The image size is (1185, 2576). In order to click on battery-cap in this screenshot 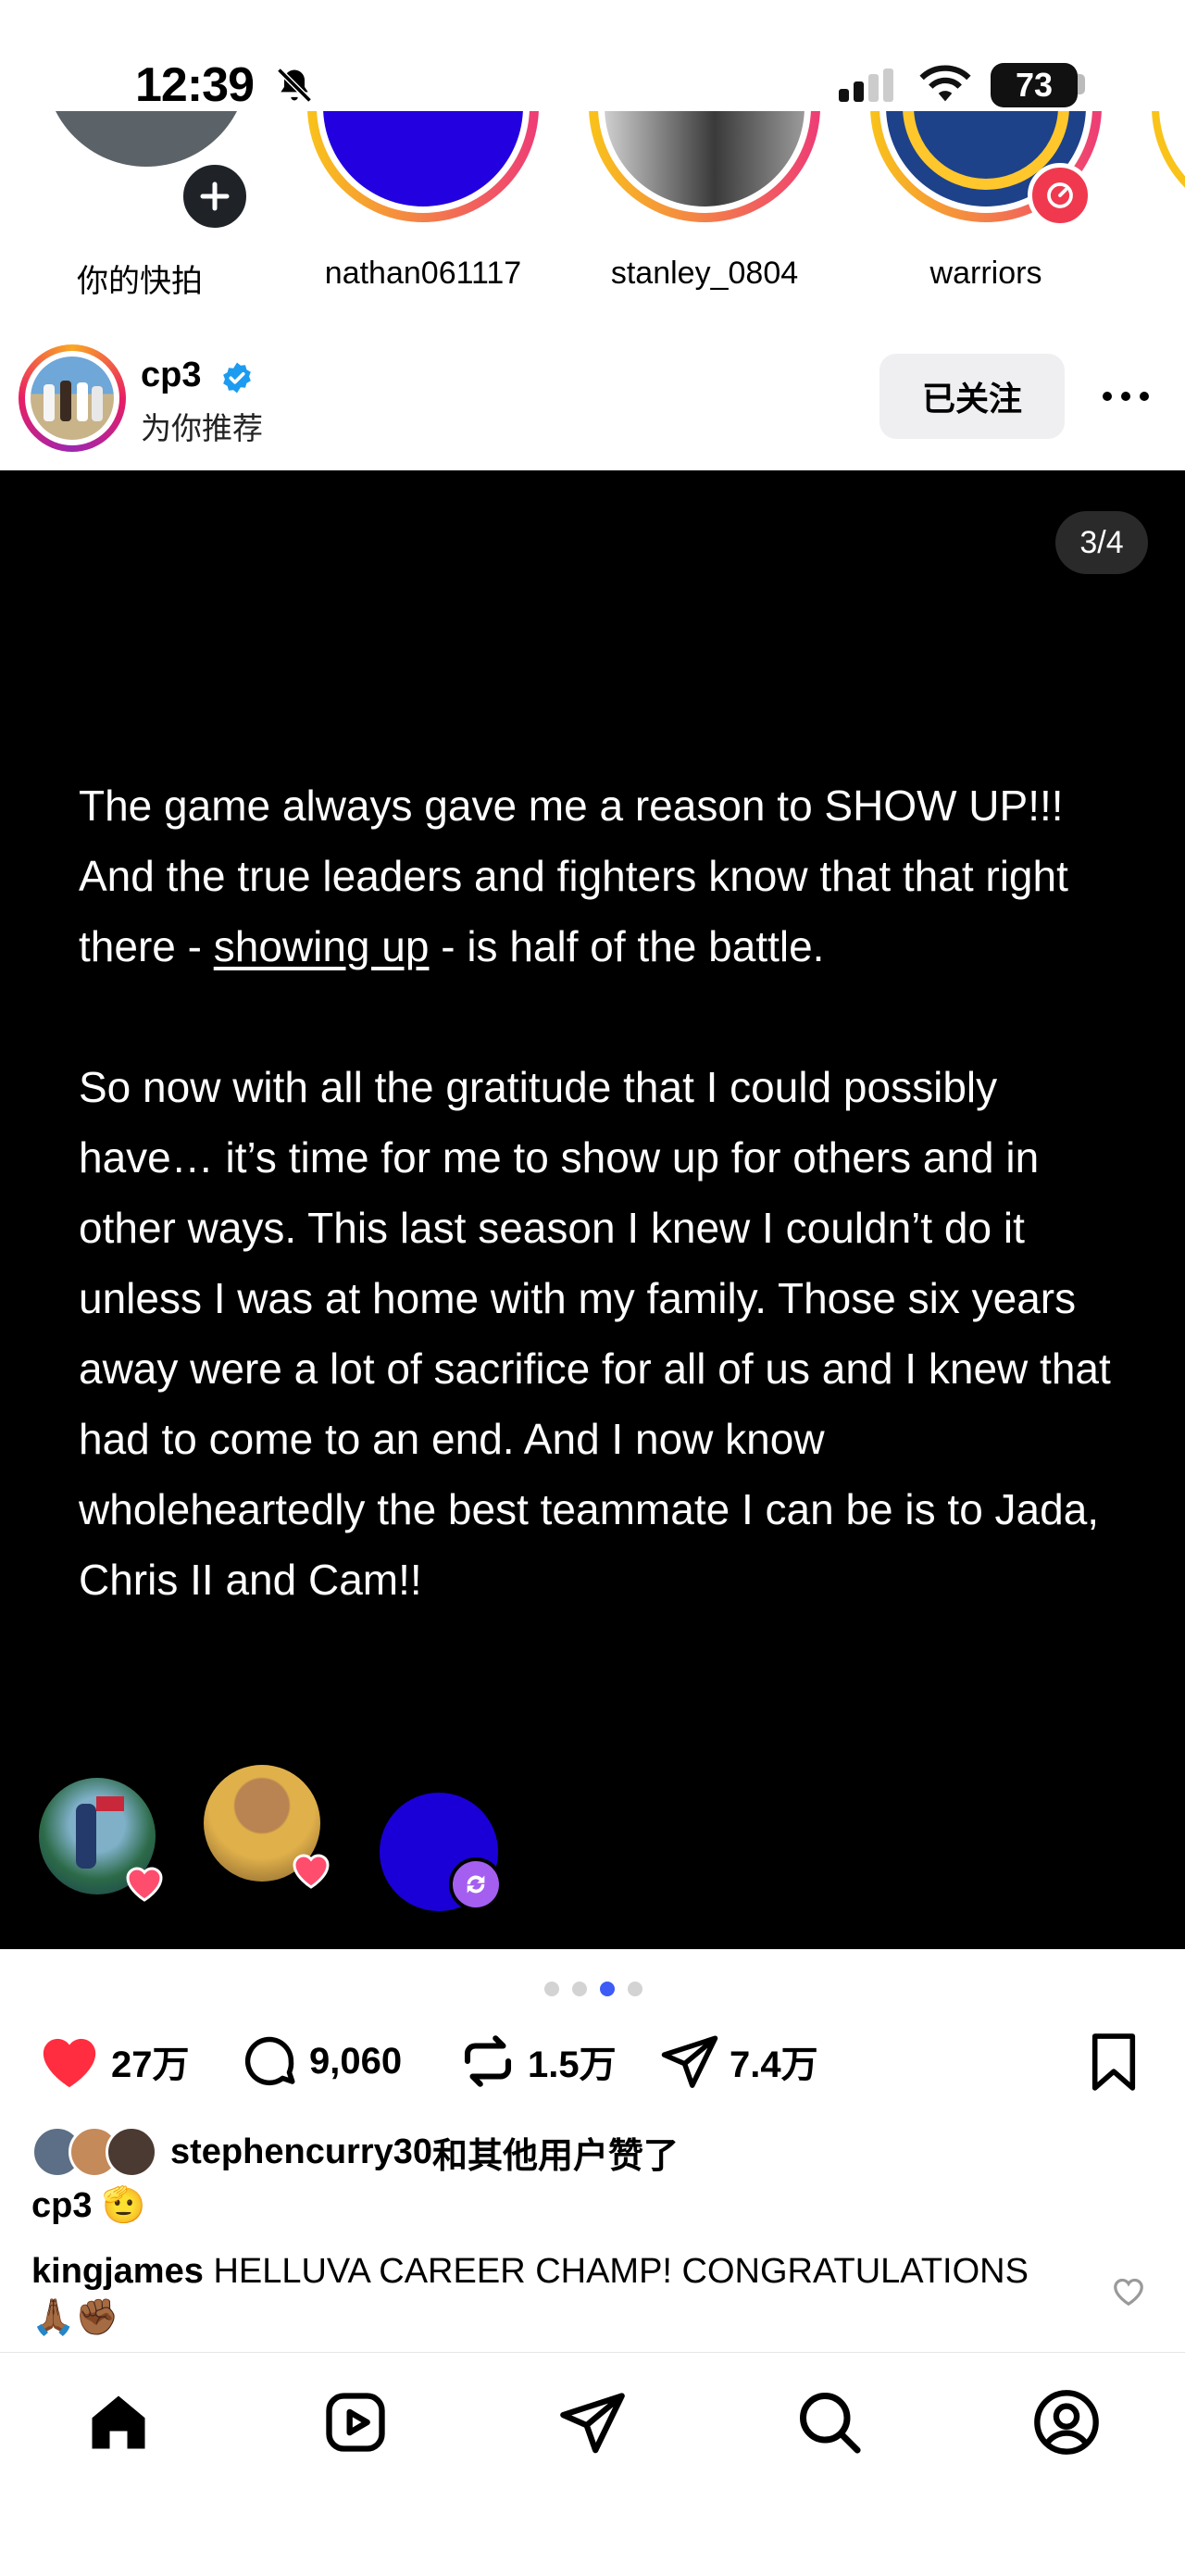, I will do `click(1081, 84)`.